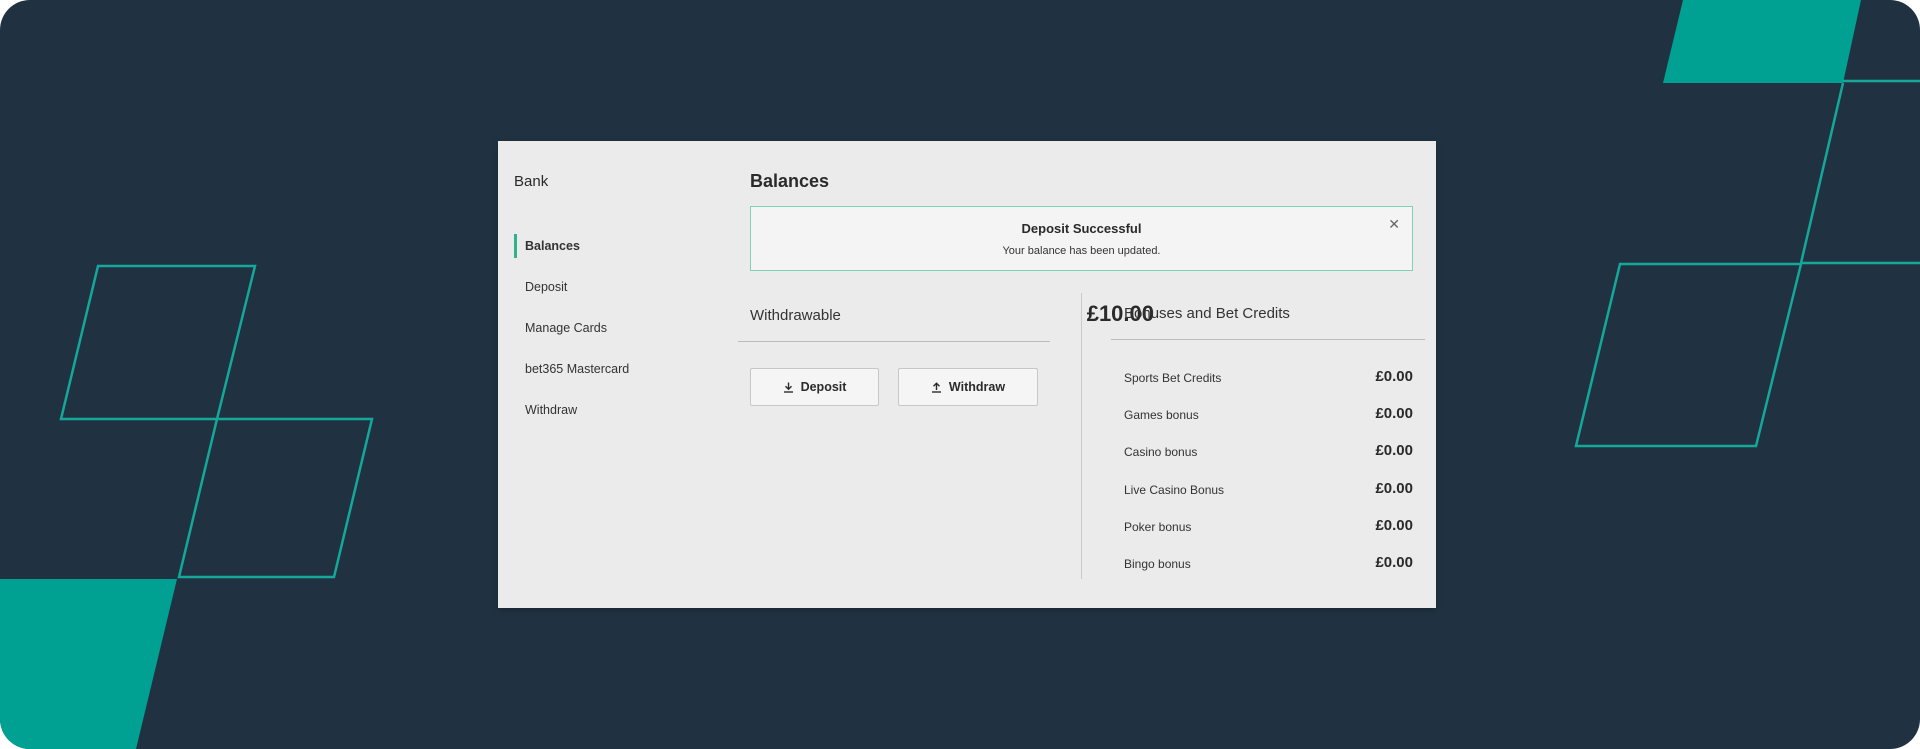 This screenshot has height=749, width=1920. I want to click on bonus-label: Bingo bonus, so click(1157, 564).